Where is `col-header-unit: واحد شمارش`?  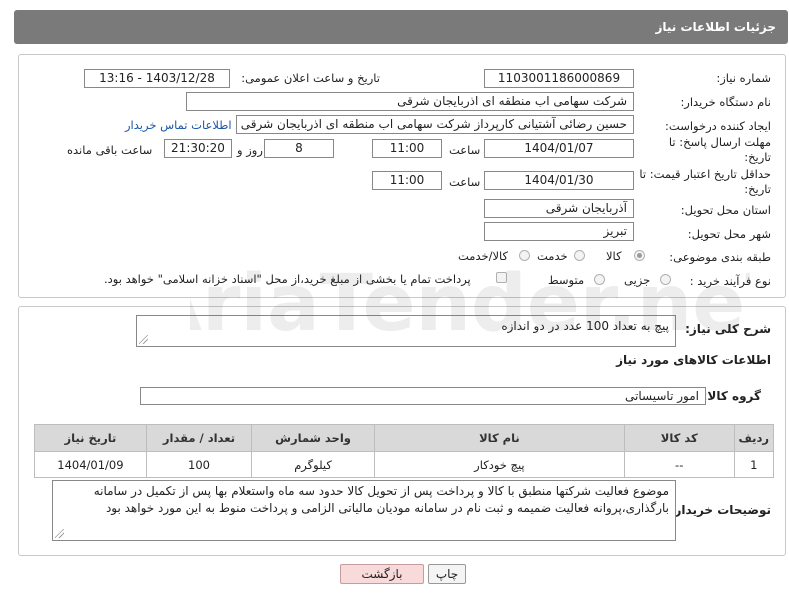
col-header-unit: واحد شمارش is located at coordinates (313, 438).